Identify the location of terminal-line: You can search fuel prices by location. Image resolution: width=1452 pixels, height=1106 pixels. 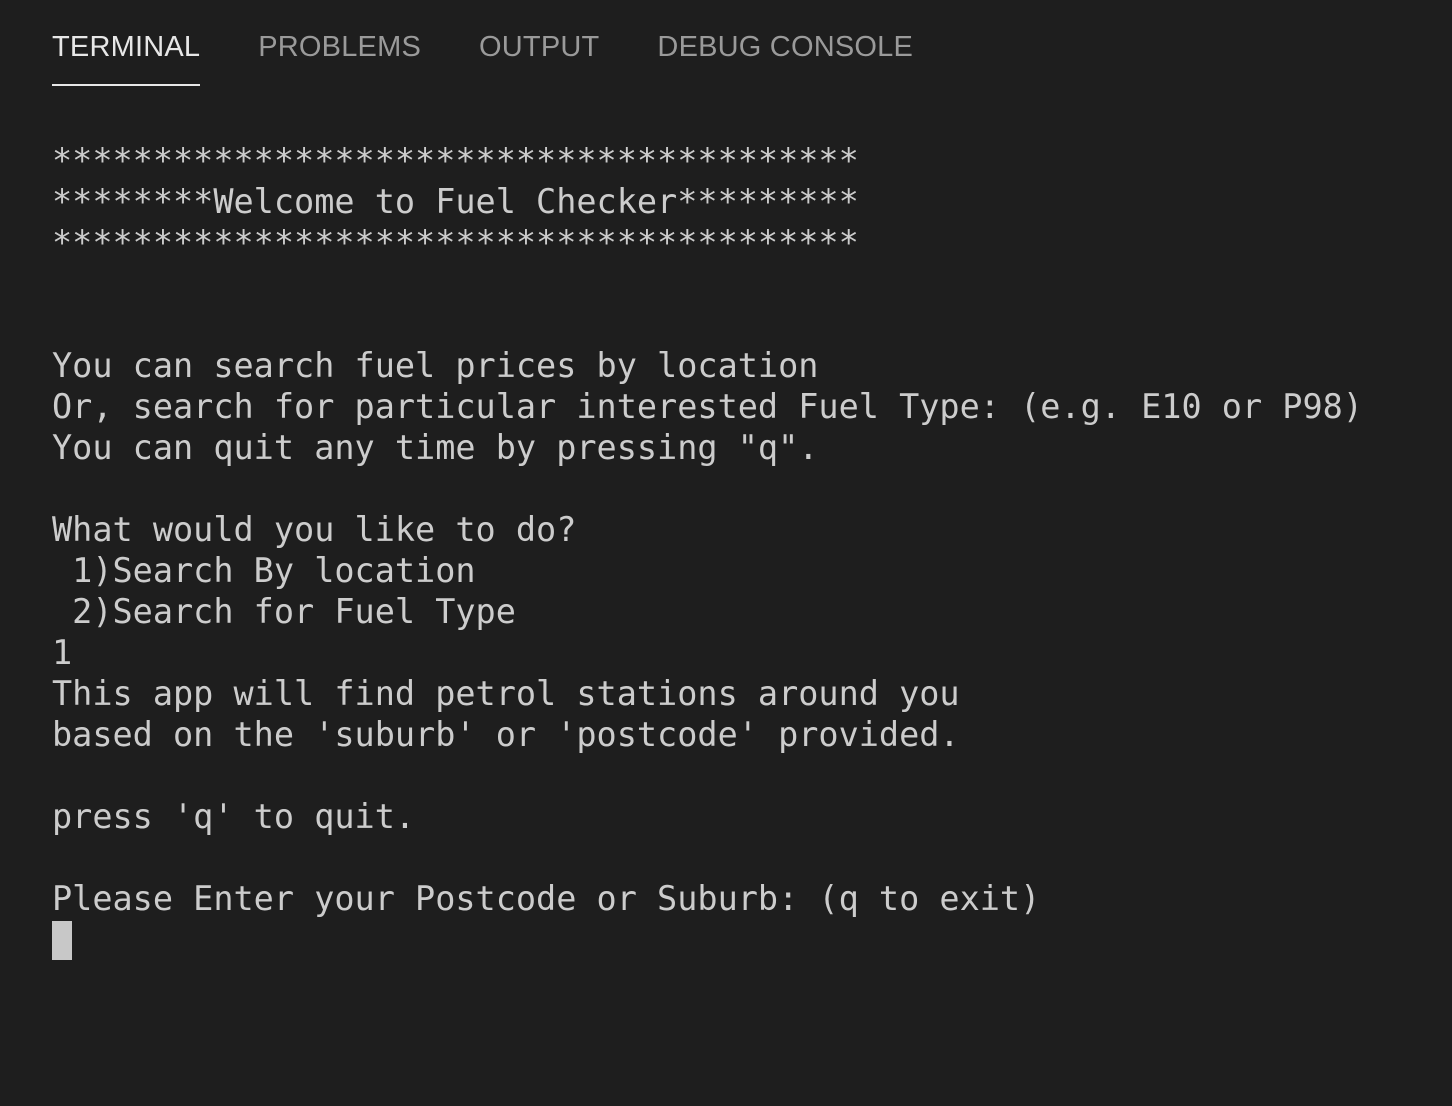
(435, 365).